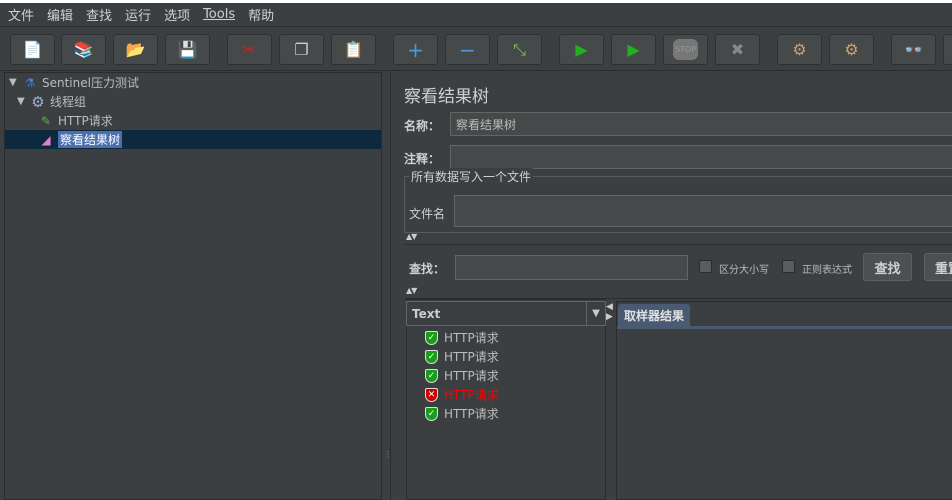 The height and width of the screenshot is (500, 952). What do you see at coordinates (701, 157) in the screenshot?
I see `comment-field` at bounding box center [701, 157].